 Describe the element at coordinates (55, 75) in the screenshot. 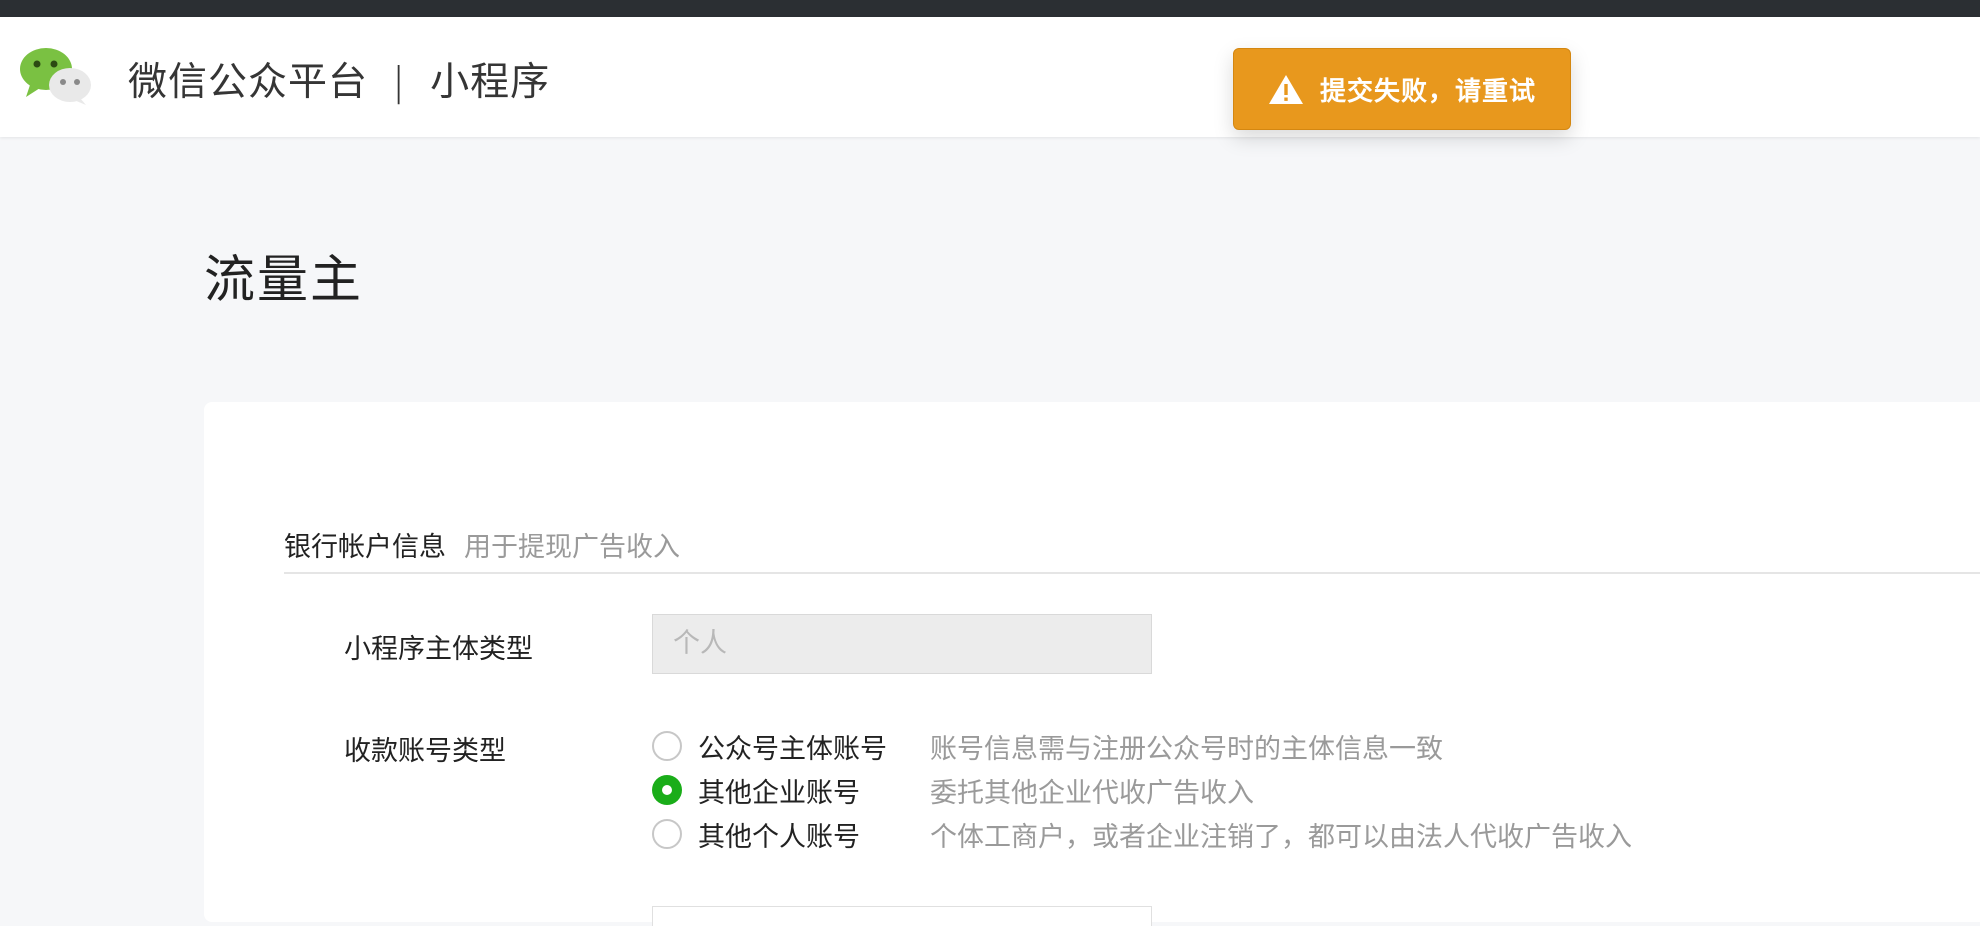

I see `wechat-logo-icon` at that location.